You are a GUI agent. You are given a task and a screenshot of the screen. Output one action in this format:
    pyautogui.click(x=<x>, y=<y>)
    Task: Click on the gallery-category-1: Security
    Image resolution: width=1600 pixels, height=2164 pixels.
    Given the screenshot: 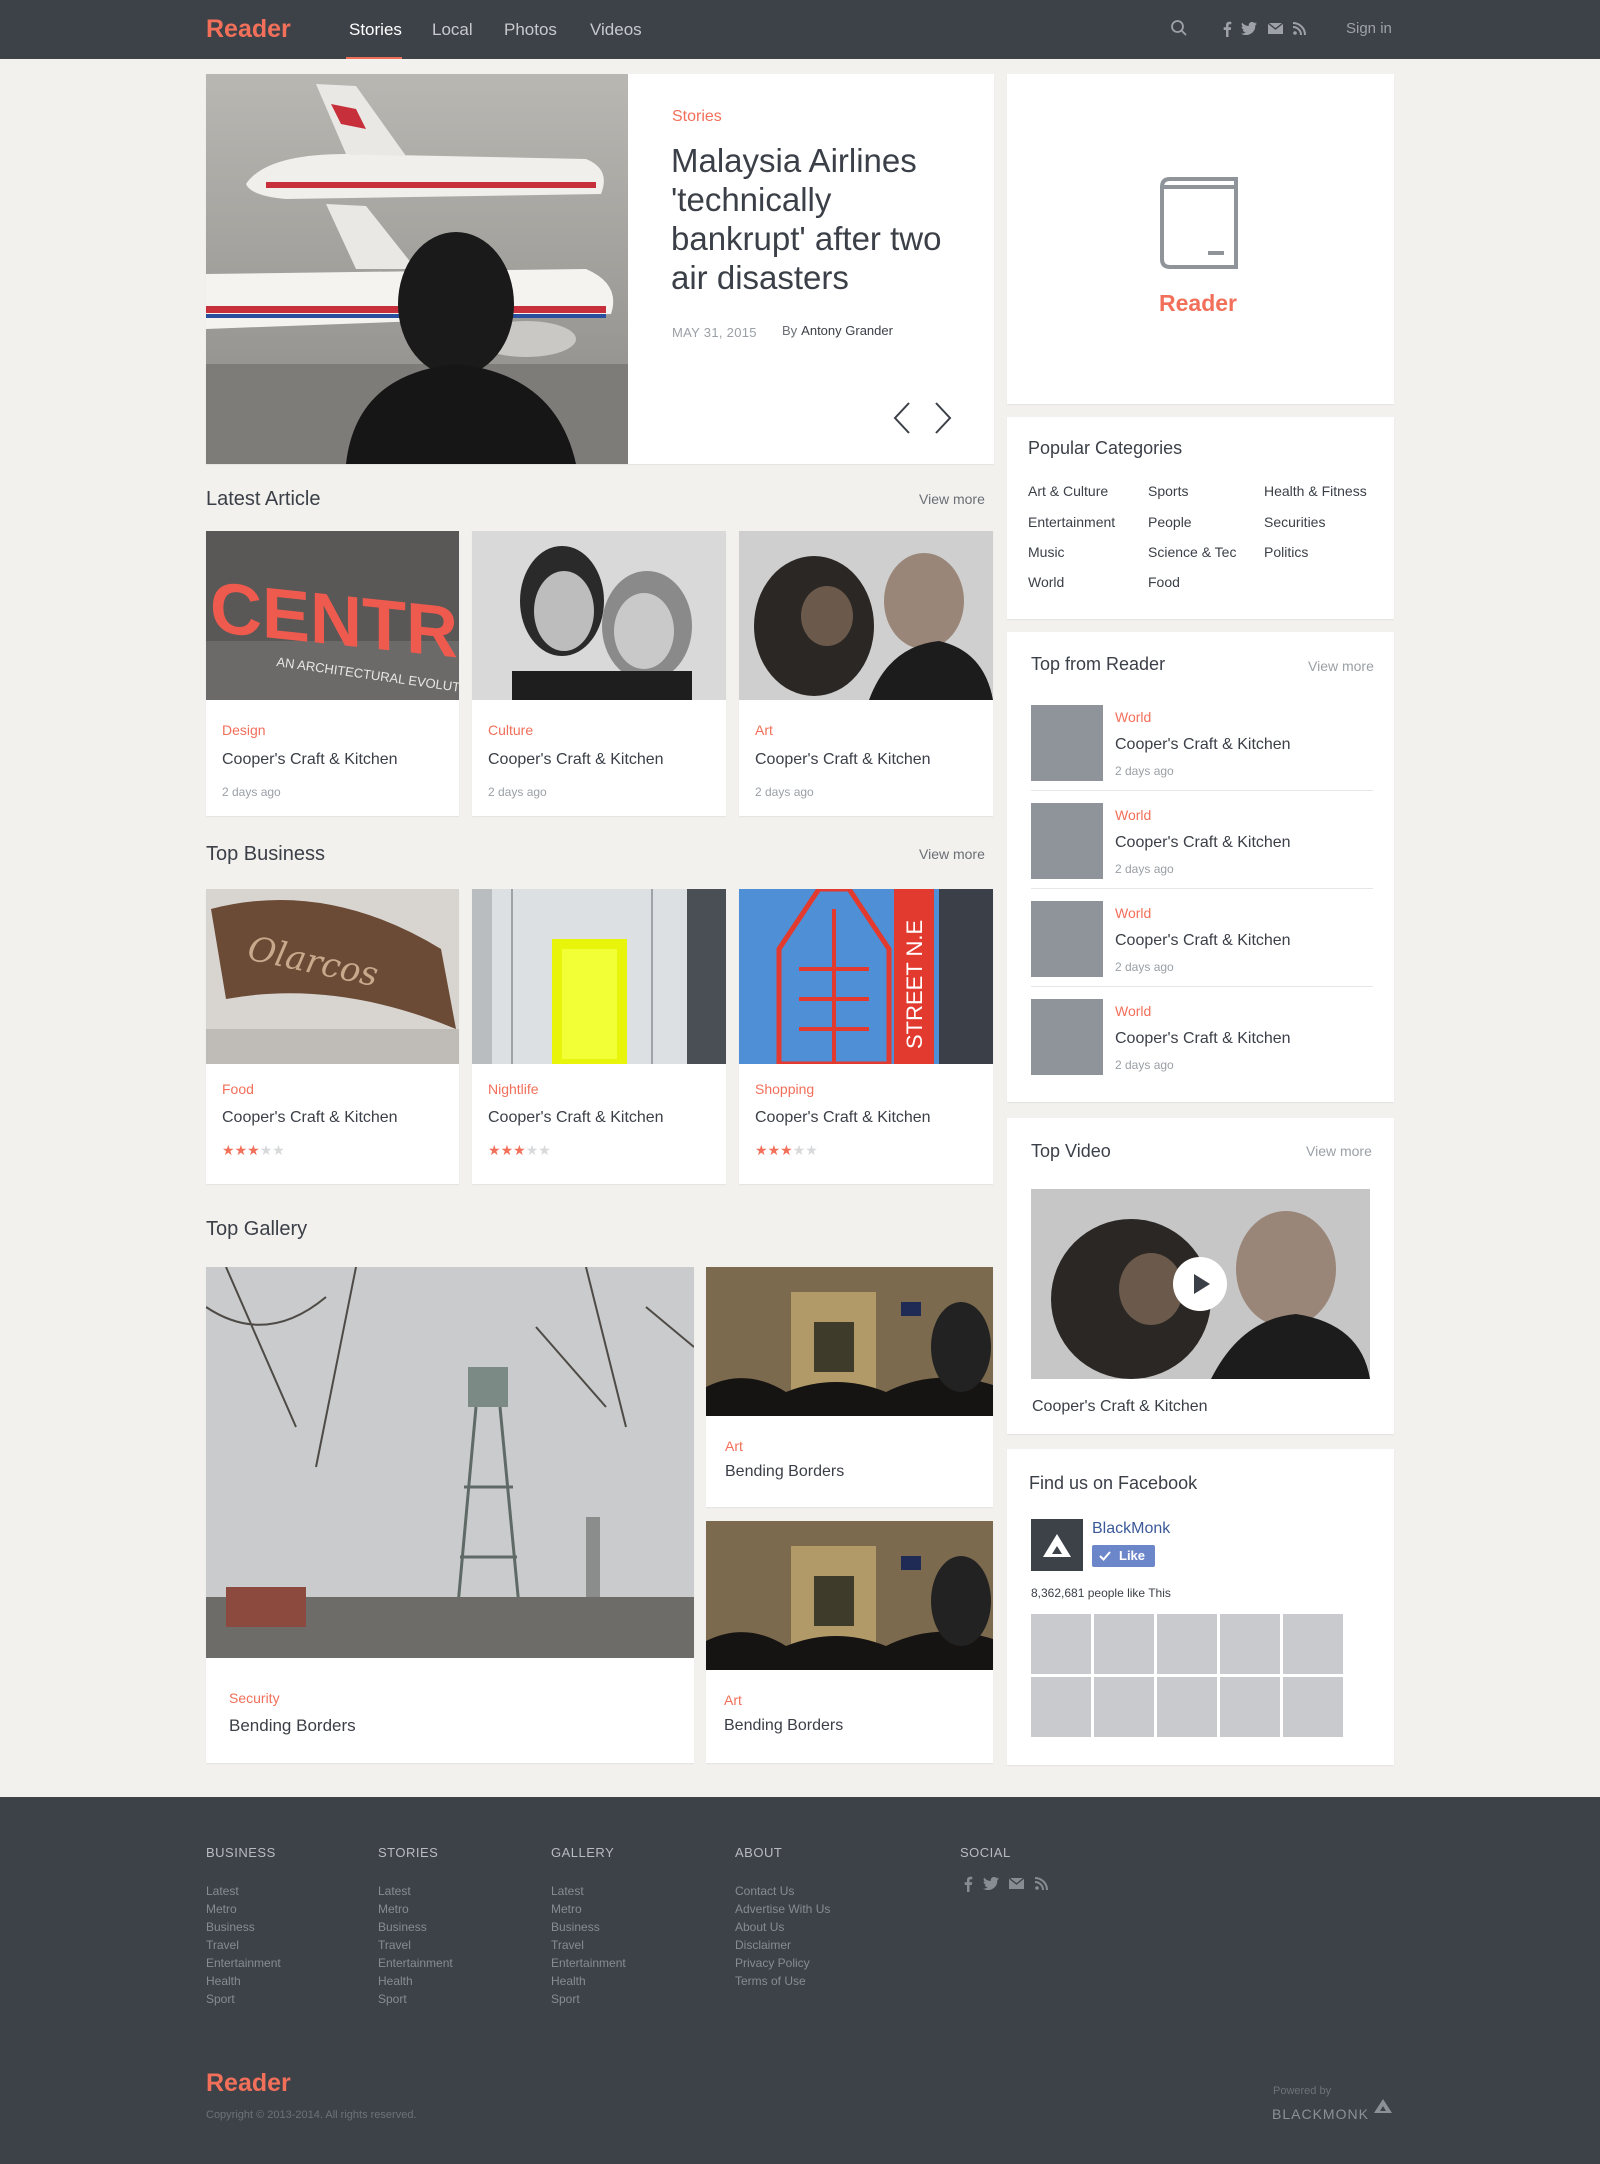 What is the action you would take?
    pyautogui.click(x=254, y=1698)
    